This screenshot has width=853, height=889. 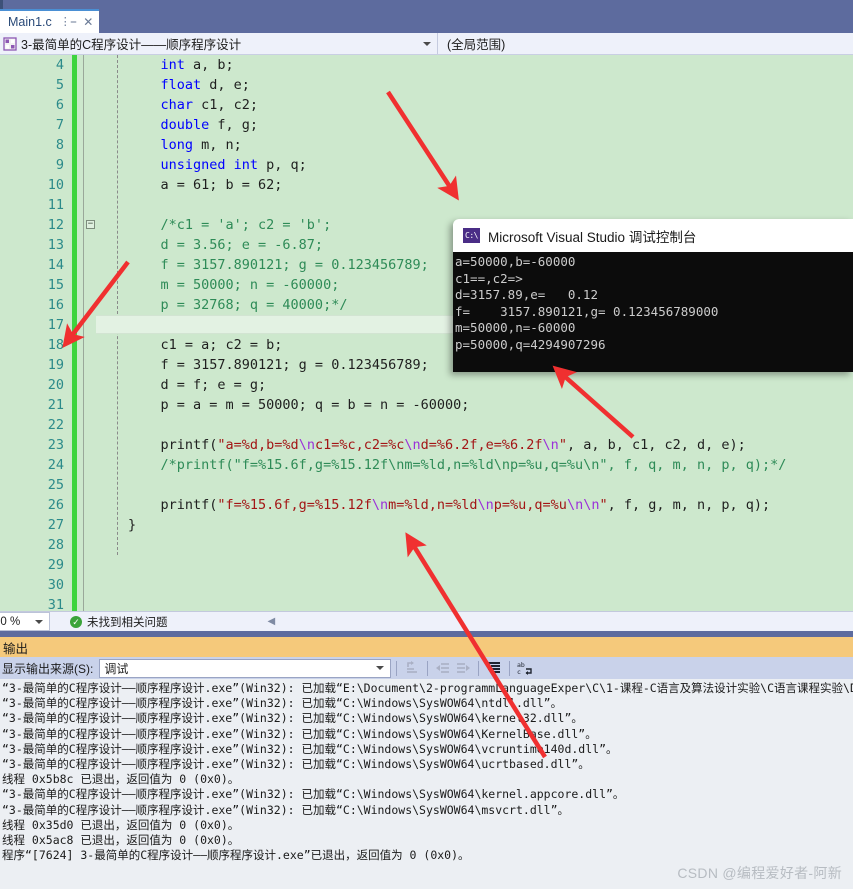 I want to click on line-number: 15, so click(x=55, y=285).